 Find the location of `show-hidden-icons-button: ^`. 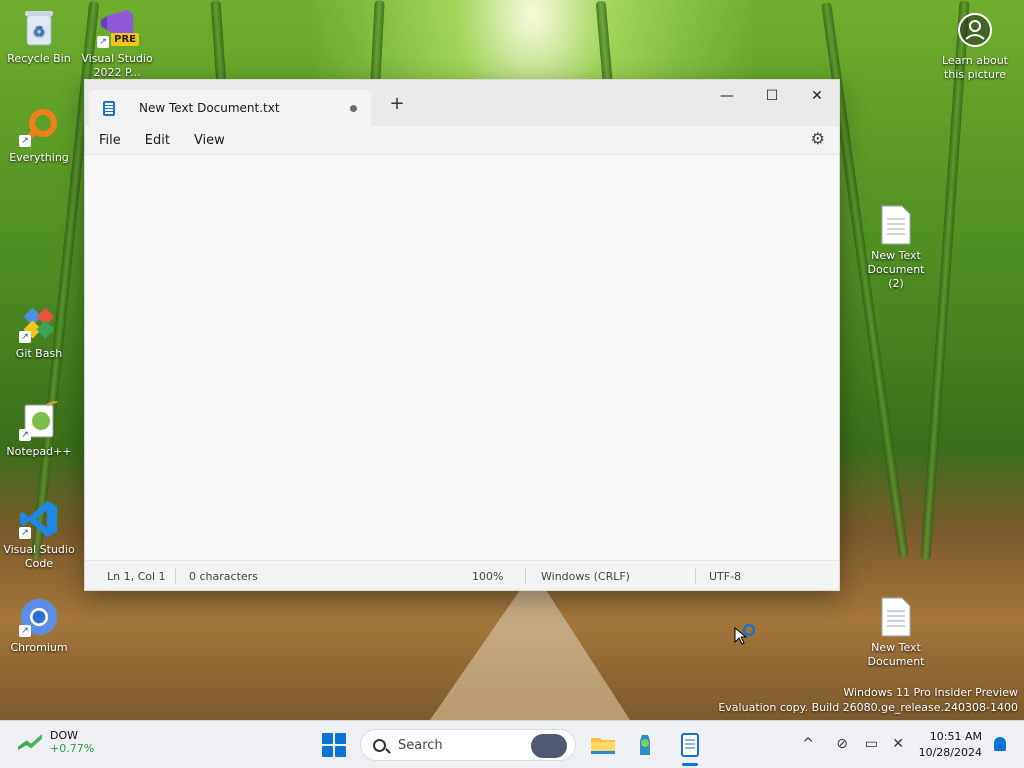

show-hidden-icons-button: ^ is located at coordinates (808, 744).